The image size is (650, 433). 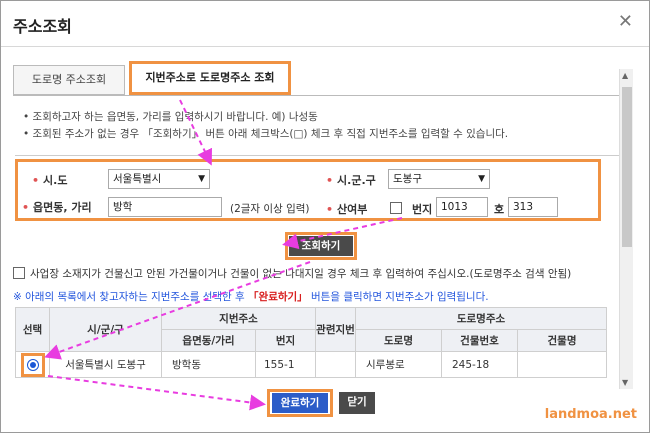 What do you see at coordinates (462, 207) in the screenshot?
I see `bunji-input: 1013` at bounding box center [462, 207].